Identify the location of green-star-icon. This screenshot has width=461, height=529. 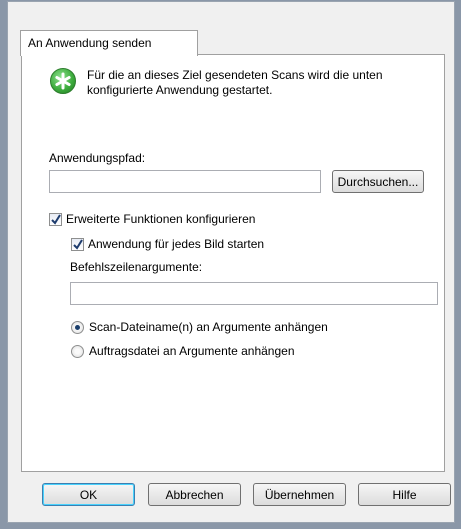
(63, 81).